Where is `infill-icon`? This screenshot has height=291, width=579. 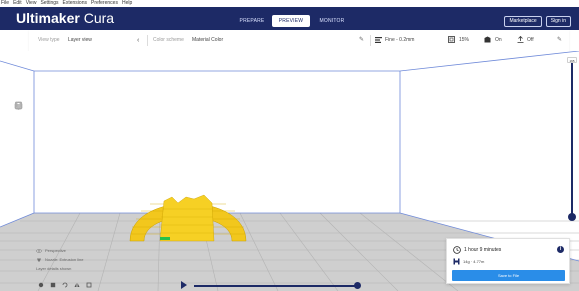 infill-icon is located at coordinates (451, 40).